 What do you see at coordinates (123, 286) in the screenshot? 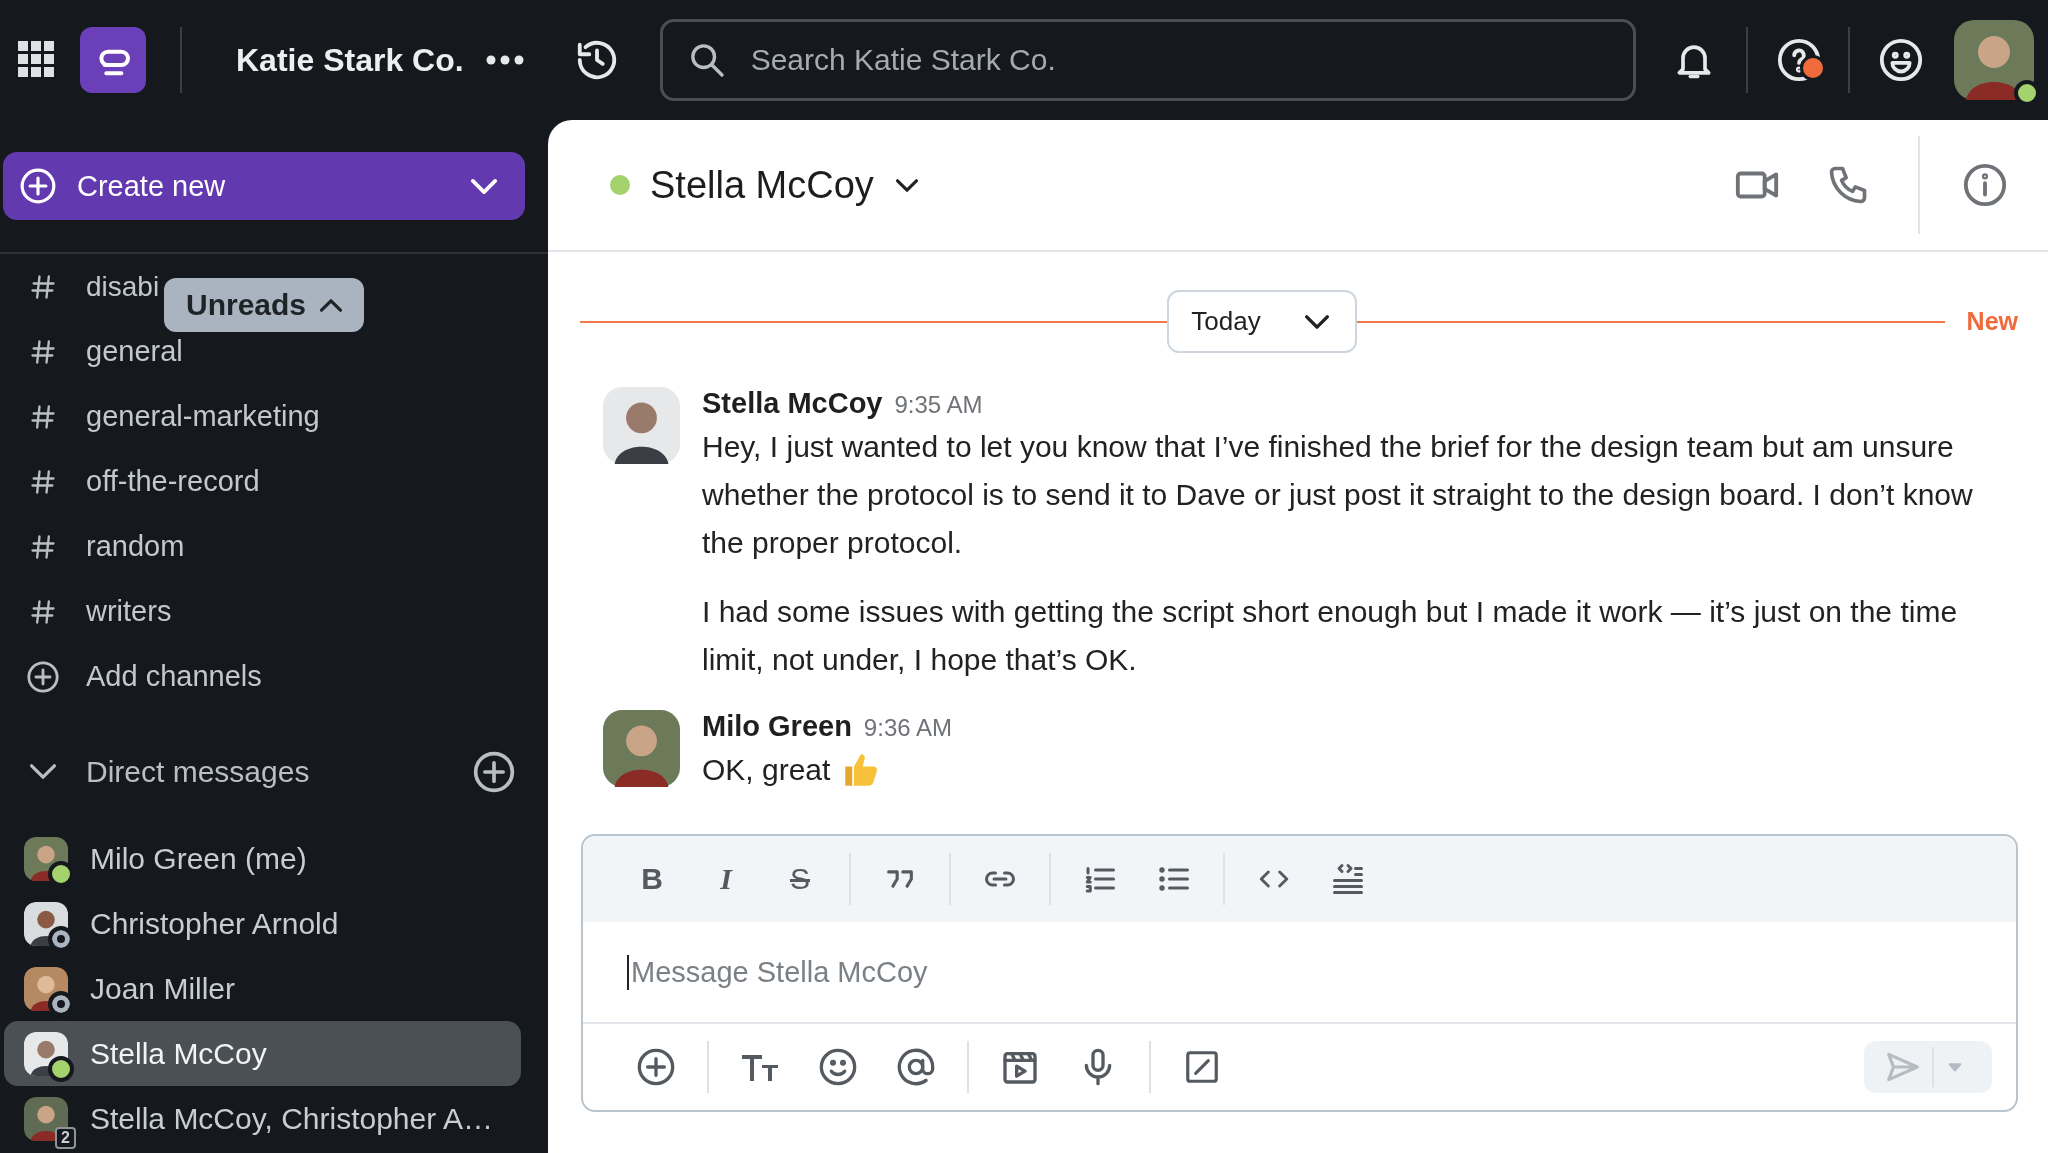
I see `channel-name: disabi` at bounding box center [123, 286].